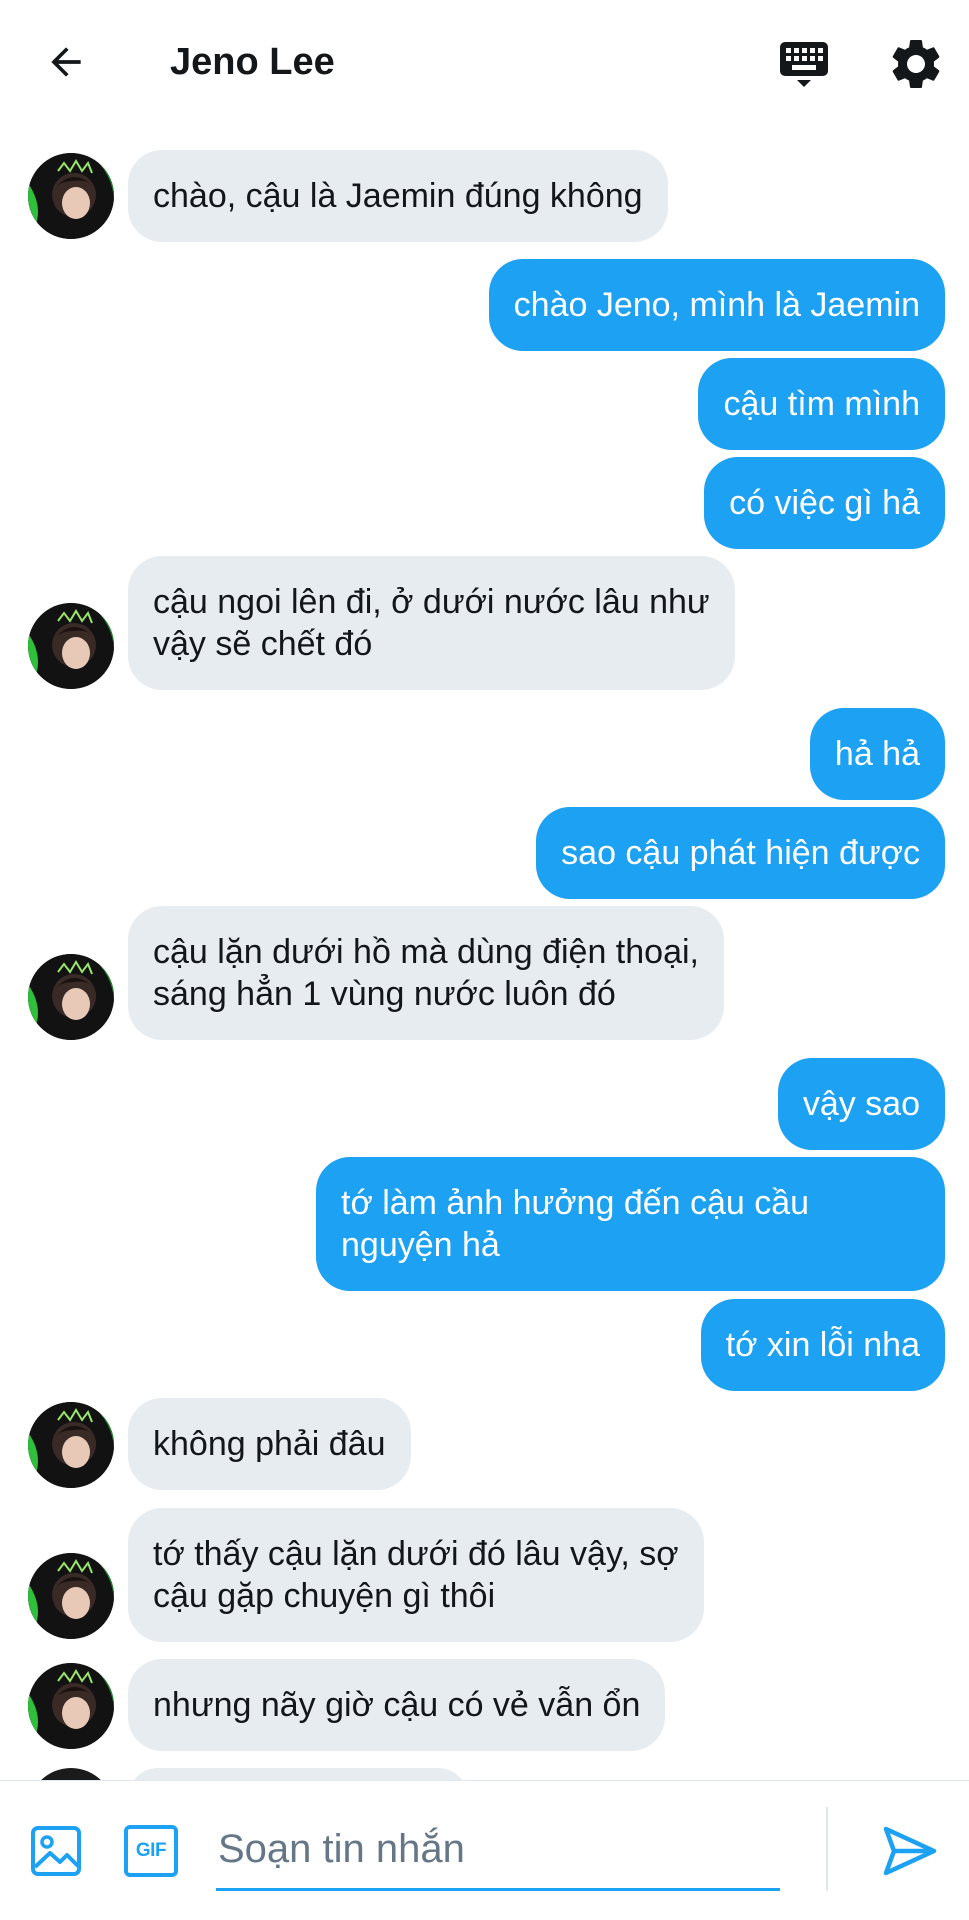  I want to click on send-button, so click(910, 1851).